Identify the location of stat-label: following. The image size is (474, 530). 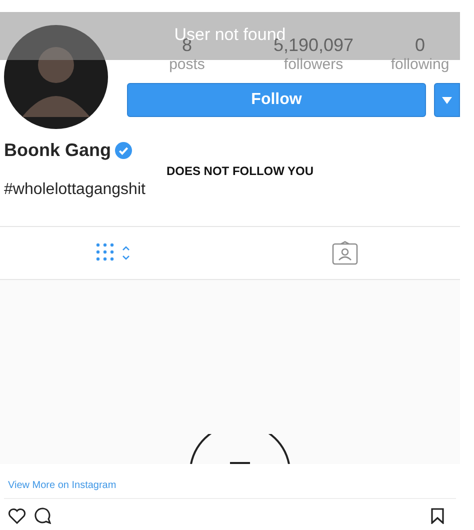
(420, 65).